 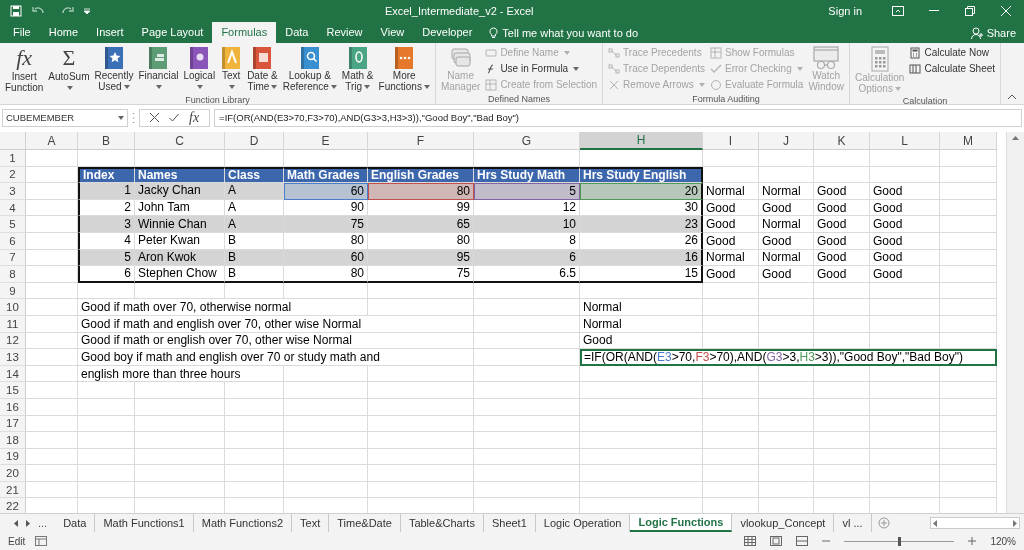 I want to click on column-header: B, so click(x=106, y=141).